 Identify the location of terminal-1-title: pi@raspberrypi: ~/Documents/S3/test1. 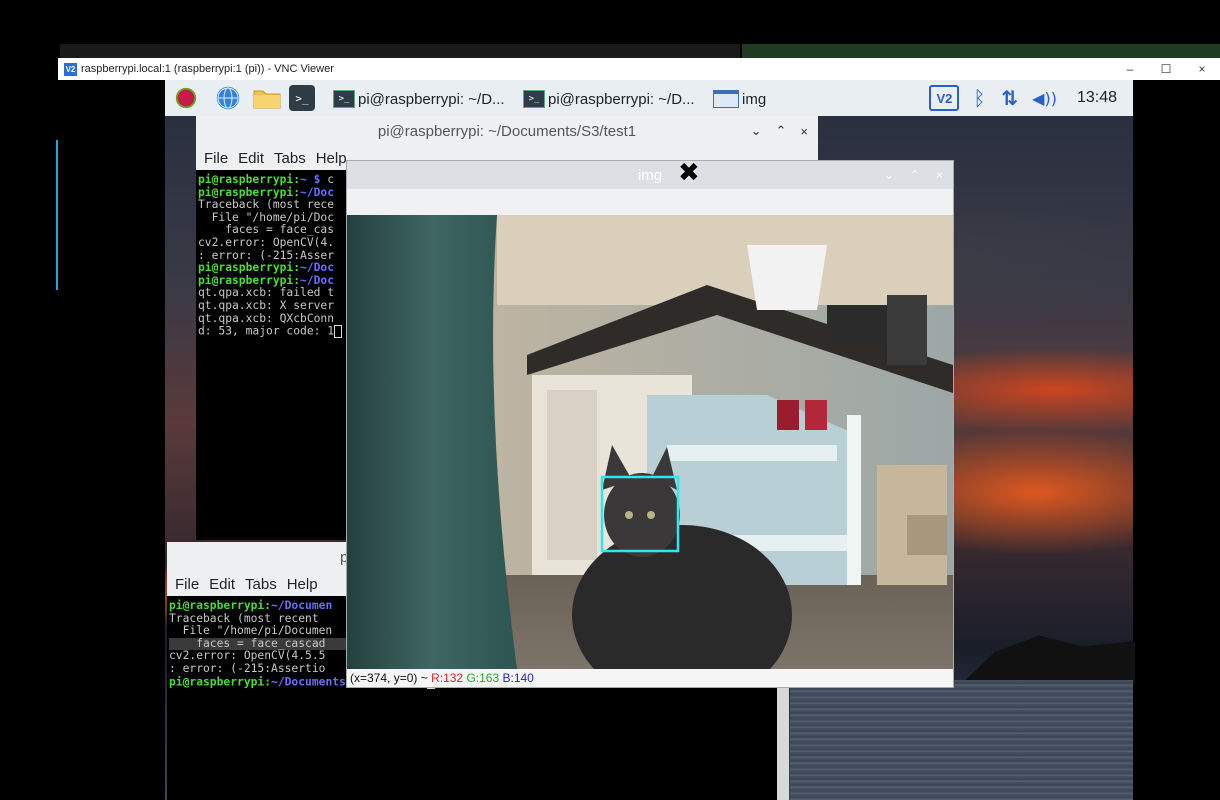
(507, 131).